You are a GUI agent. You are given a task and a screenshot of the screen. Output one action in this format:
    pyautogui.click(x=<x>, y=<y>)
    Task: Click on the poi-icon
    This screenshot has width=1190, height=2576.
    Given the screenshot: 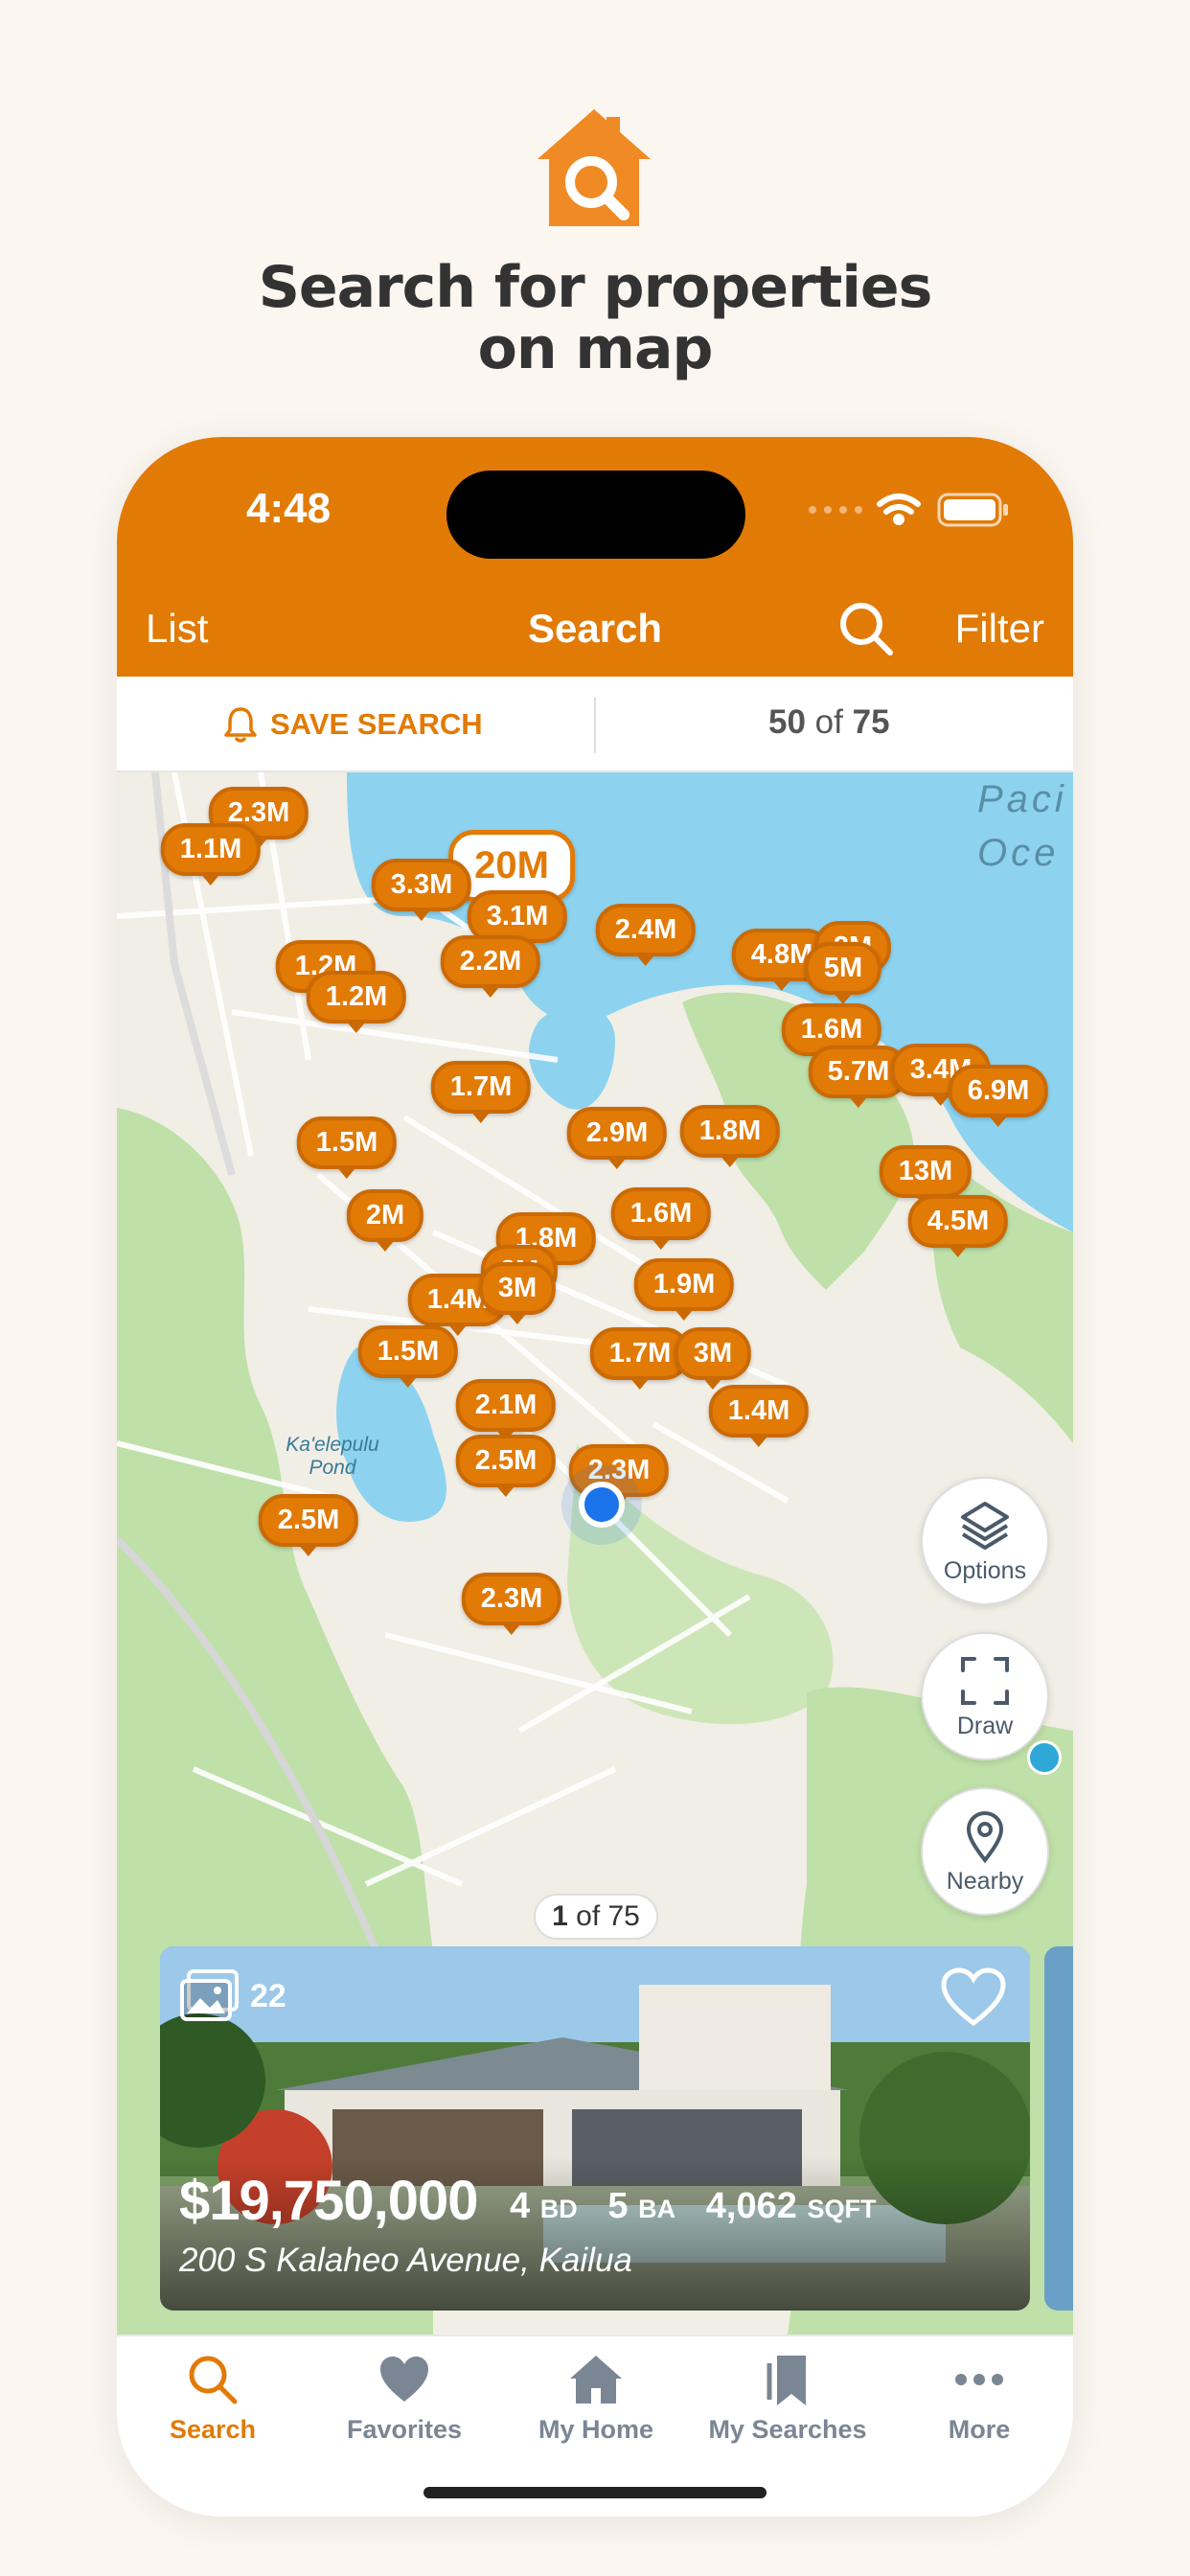 What is the action you would take?
    pyautogui.click(x=1044, y=1757)
    